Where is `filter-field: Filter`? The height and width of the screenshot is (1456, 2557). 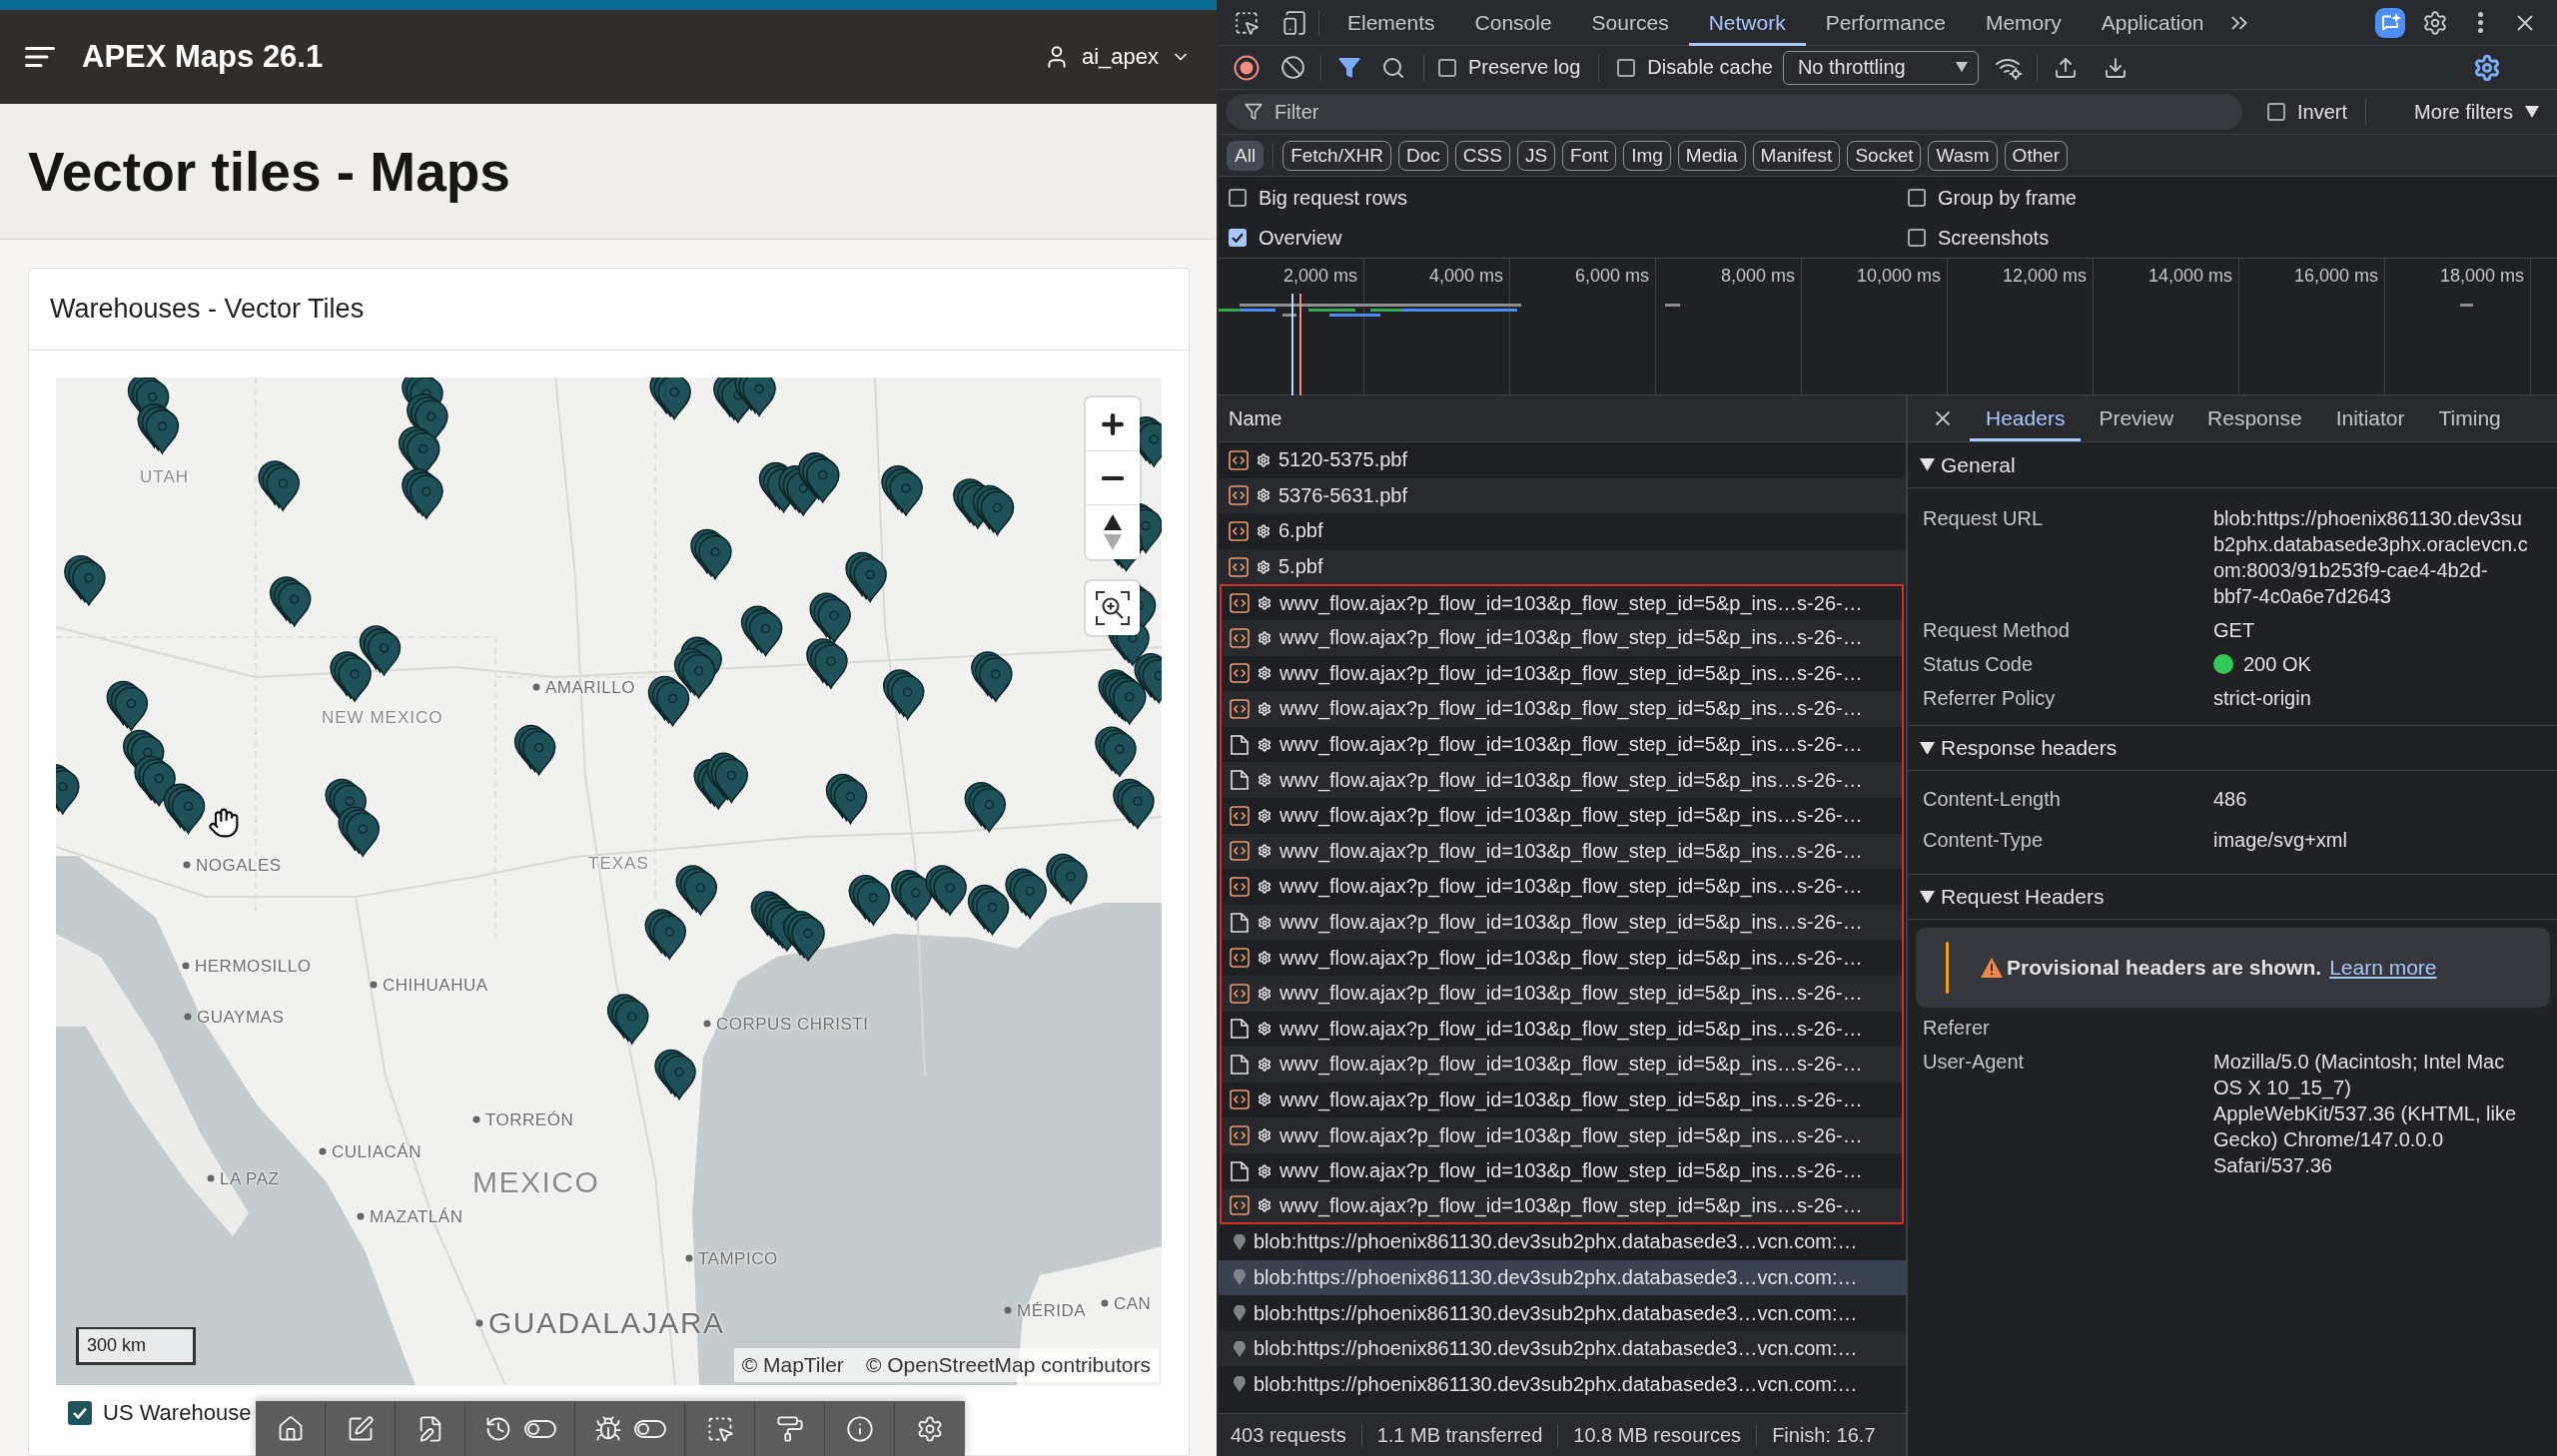 filter-field: Filter is located at coordinates (1734, 112).